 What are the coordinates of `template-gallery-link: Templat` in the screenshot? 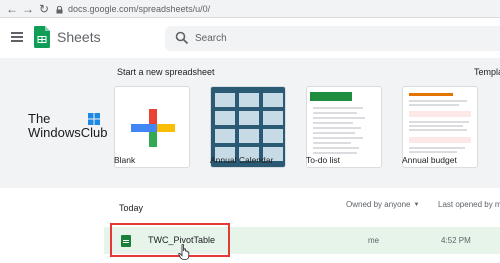 It's located at (487, 72).